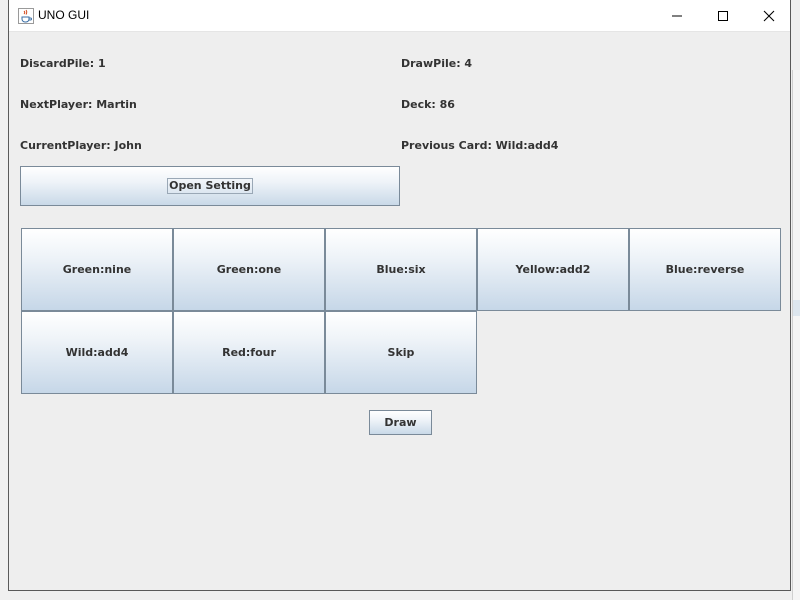 The image size is (800, 600). What do you see at coordinates (401, 352) in the screenshot?
I see `card-button: Skip` at bounding box center [401, 352].